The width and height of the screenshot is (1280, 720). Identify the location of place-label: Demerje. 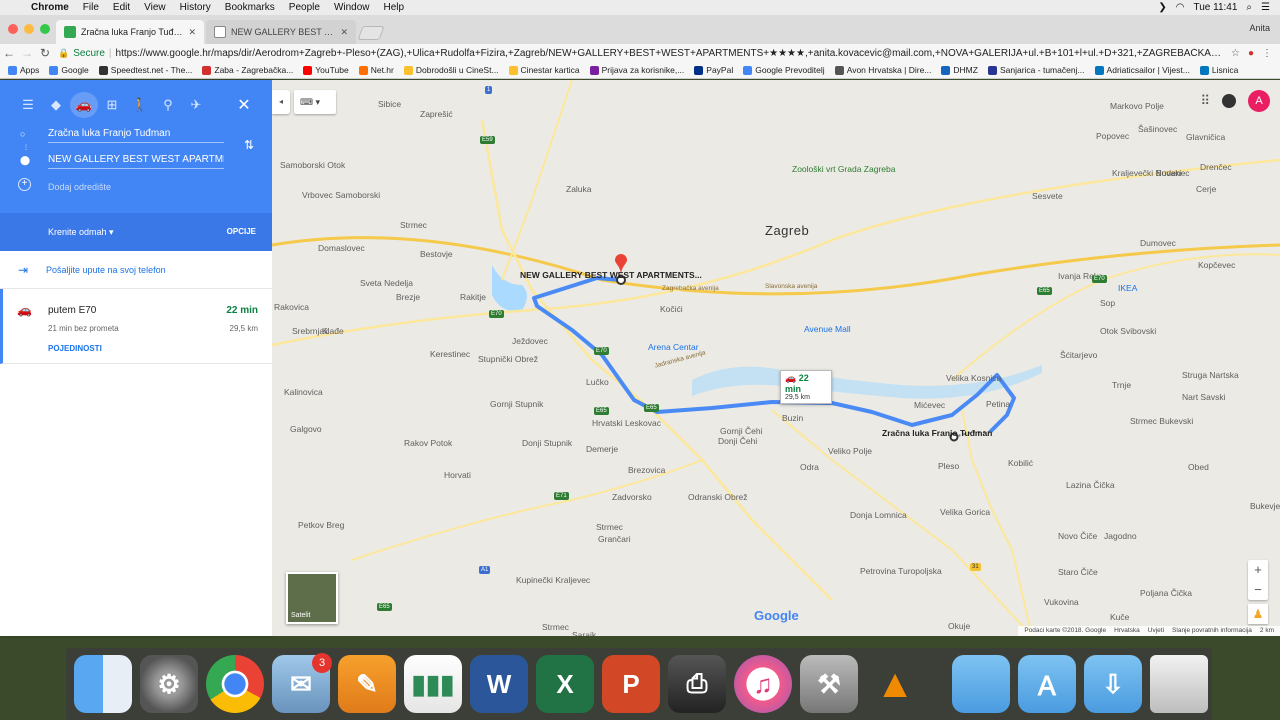
(602, 449).